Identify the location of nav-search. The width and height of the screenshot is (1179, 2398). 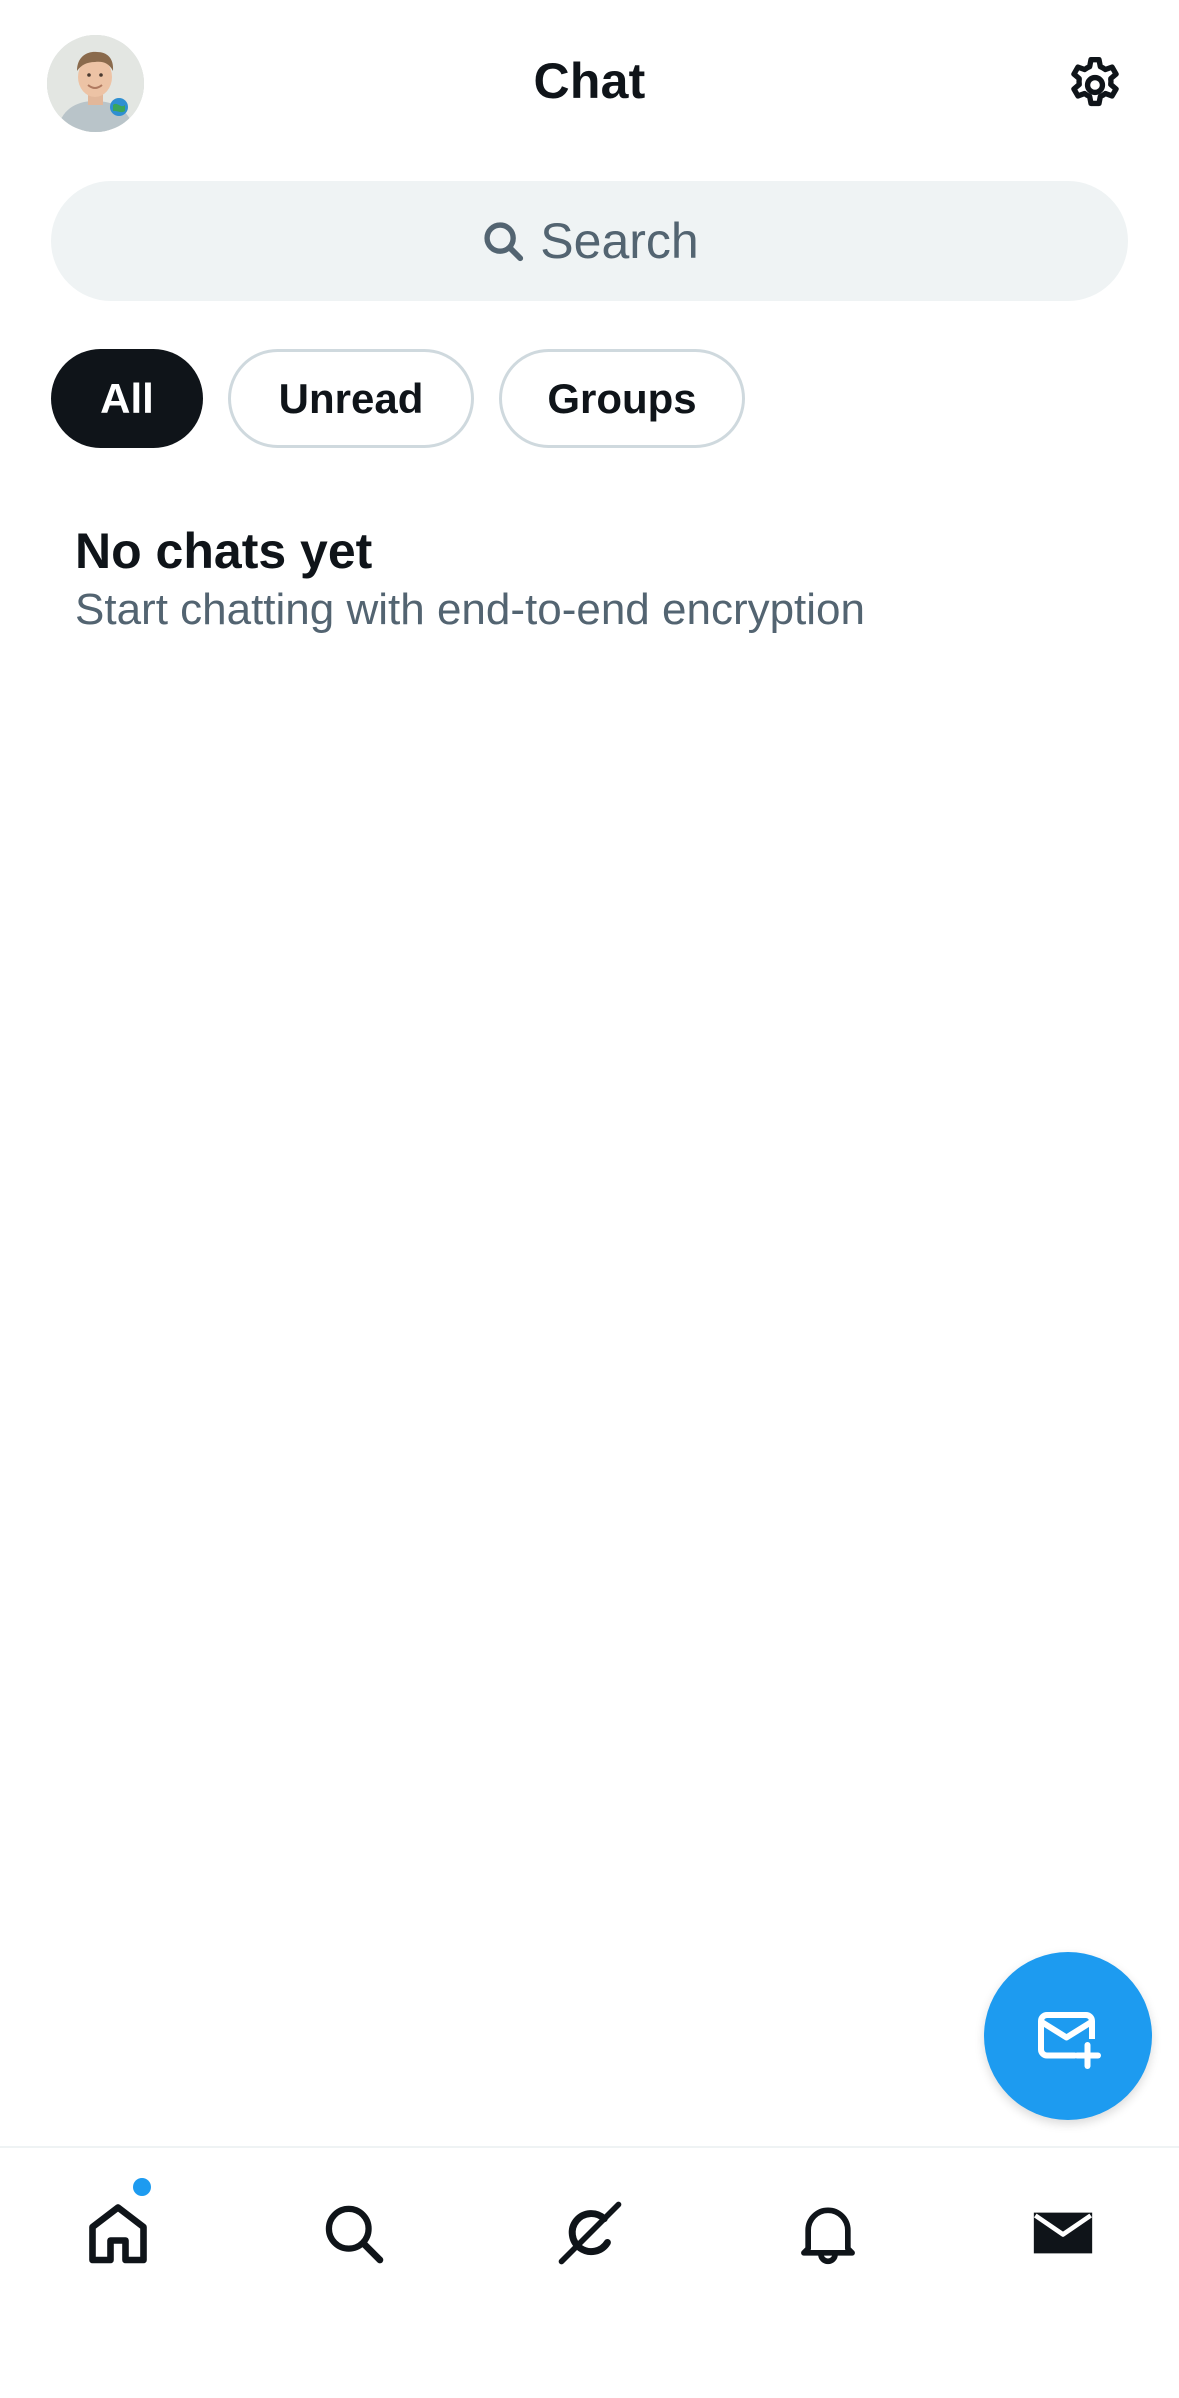
(353, 2233).